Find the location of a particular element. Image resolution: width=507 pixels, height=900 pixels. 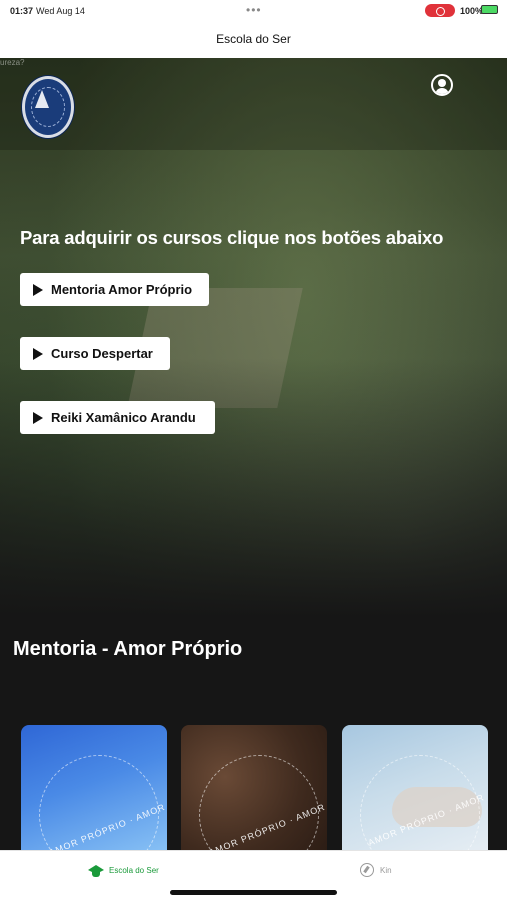

multitask-dots-icon: ••• is located at coordinates (254, 10).